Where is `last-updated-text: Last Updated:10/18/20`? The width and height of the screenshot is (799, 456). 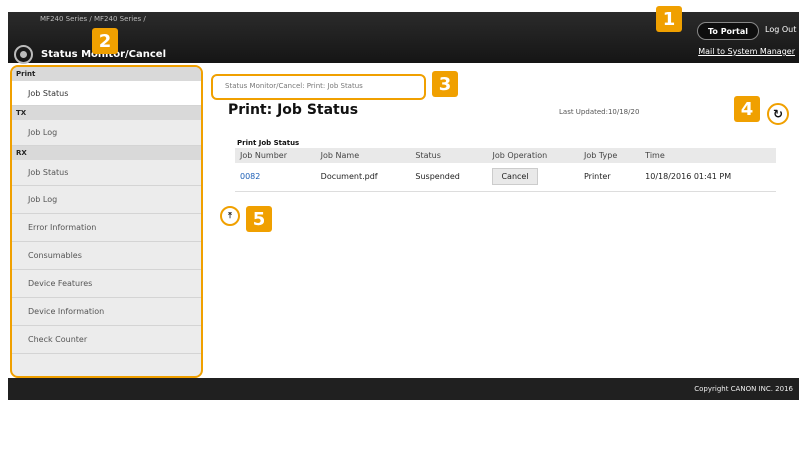 last-updated-text: Last Updated:10/18/20 is located at coordinates (599, 112).